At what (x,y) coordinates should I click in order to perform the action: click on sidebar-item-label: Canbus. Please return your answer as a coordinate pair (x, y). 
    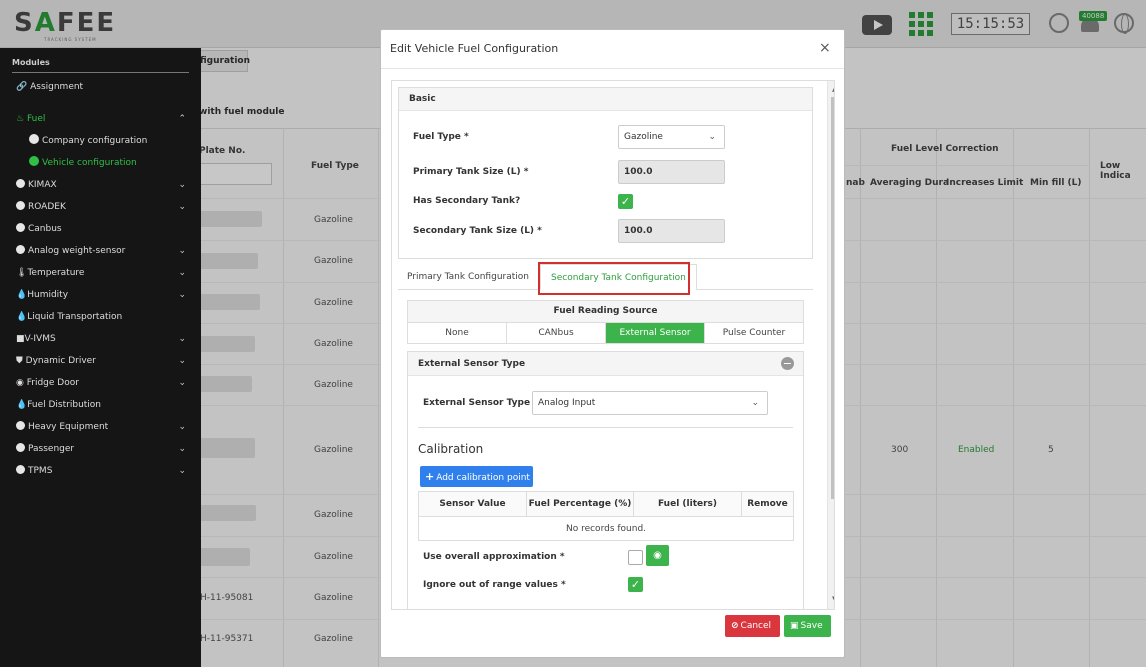
    Looking at the image, I should click on (45, 229).